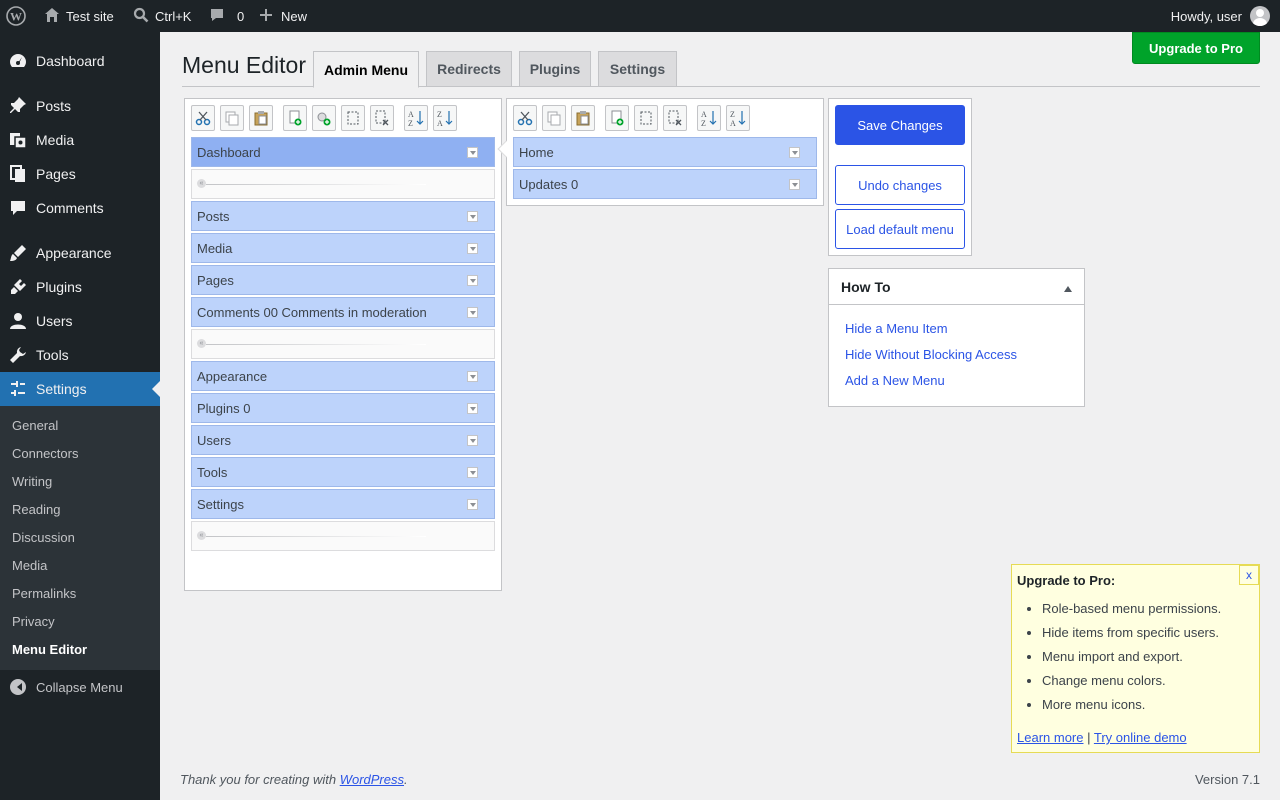 The width and height of the screenshot is (1280, 800). Describe the element at coordinates (411, 114) in the screenshot. I see `svg-text: A` at that location.